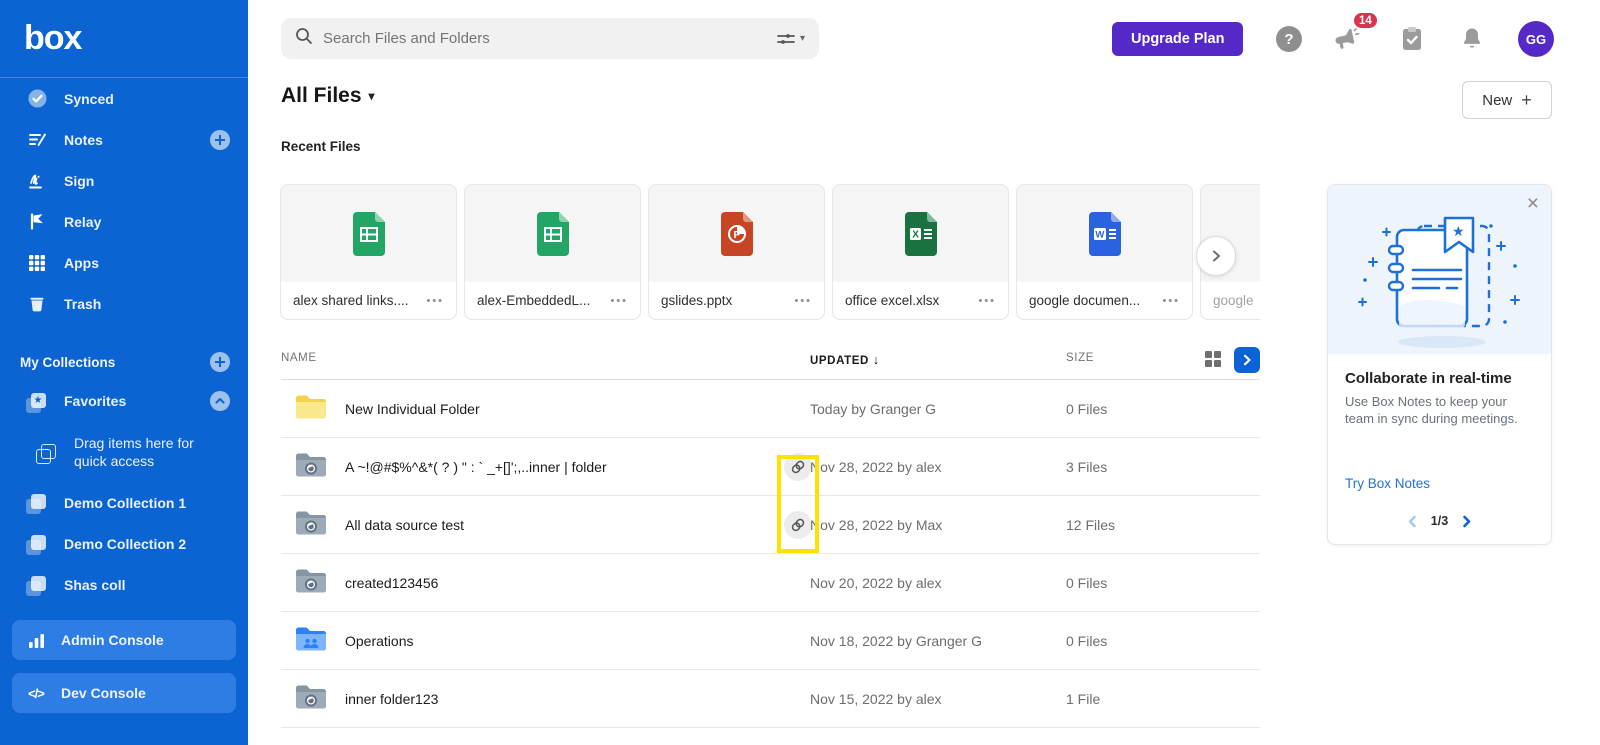  What do you see at coordinates (391, 583) in the screenshot?
I see `row-name: created123456` at bounding box center [391, 583].